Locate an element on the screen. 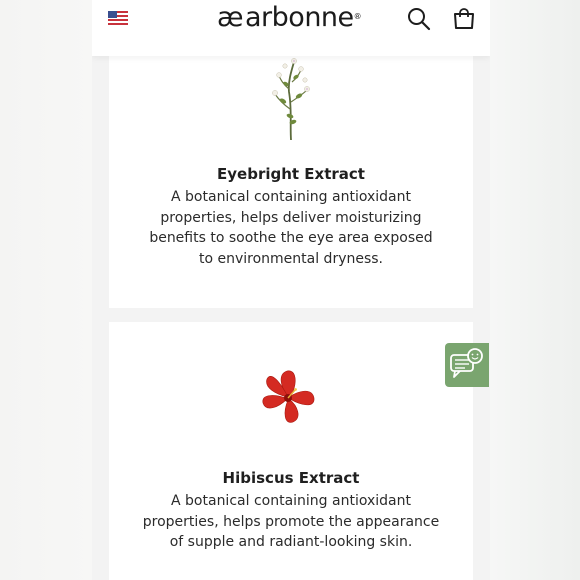 This screenshot has width=580, height=580. trademark-symbol: ® is located at coordinates (357, 16).